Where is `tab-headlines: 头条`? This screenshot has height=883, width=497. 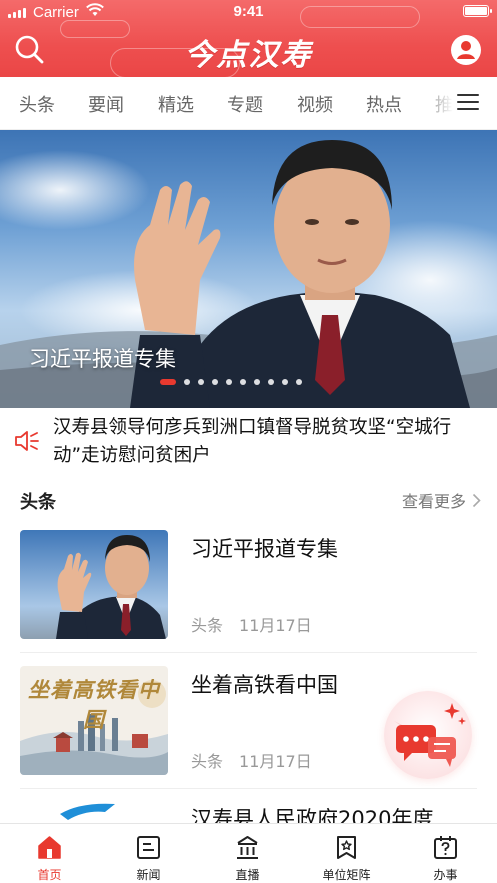
tab-headlines: 头条 is located at coordinates (37, 104).